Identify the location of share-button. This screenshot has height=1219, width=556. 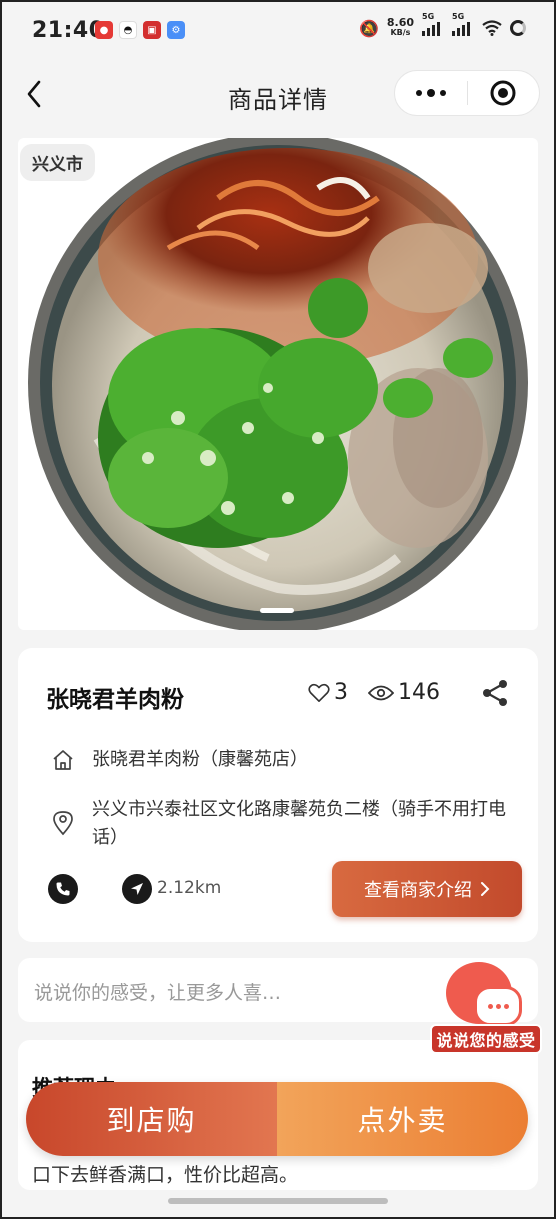
(495, 695).